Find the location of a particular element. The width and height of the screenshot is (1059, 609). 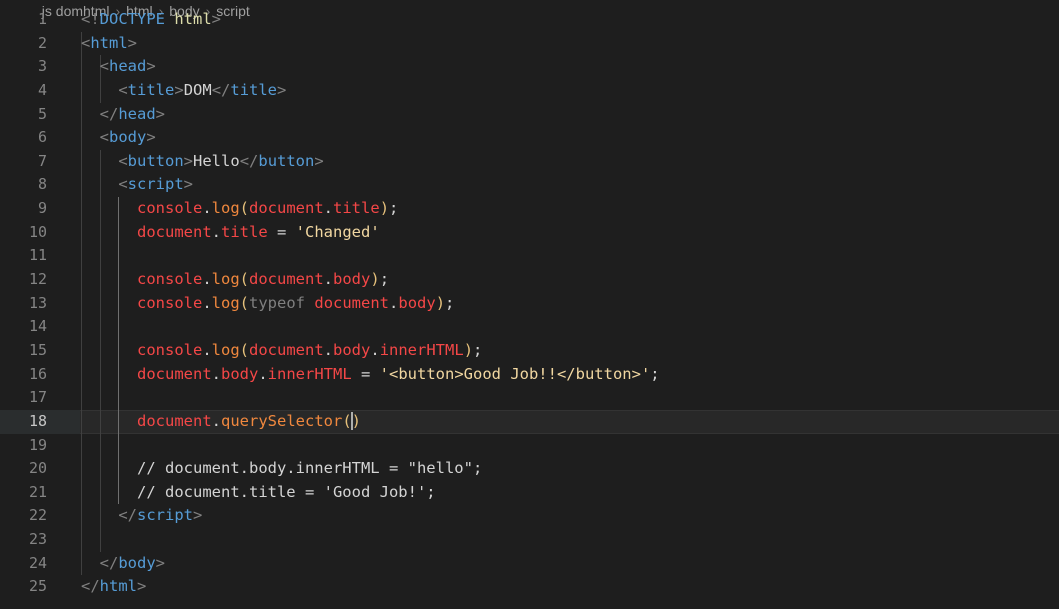

code-line: 21 // document.title = 'Good Job!'; is located at coordinates (529, 492).